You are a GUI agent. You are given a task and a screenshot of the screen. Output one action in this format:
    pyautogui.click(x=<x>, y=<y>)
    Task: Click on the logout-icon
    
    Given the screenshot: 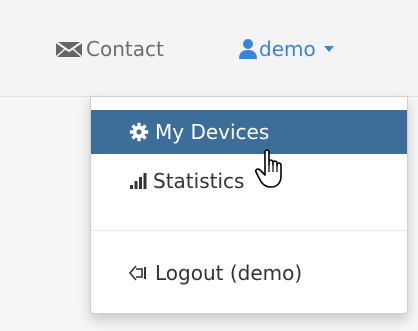 What is the action you would take?
    pyautogui.click(x=138, y=273)
    